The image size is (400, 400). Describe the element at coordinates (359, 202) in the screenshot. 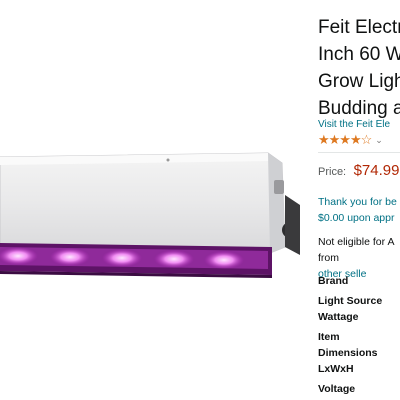

I see `promo-line: Thank you for be` at that location.